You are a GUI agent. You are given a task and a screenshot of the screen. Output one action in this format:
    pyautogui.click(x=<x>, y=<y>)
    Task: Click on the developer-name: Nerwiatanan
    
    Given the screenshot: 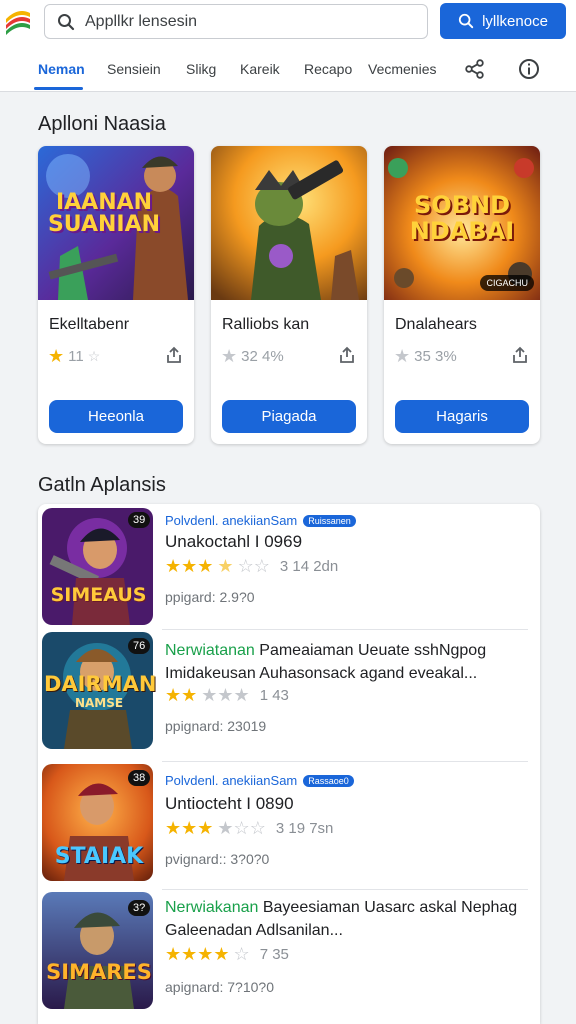 What is the action you would take?
    pyautogui.click(x=210, y=650)
    